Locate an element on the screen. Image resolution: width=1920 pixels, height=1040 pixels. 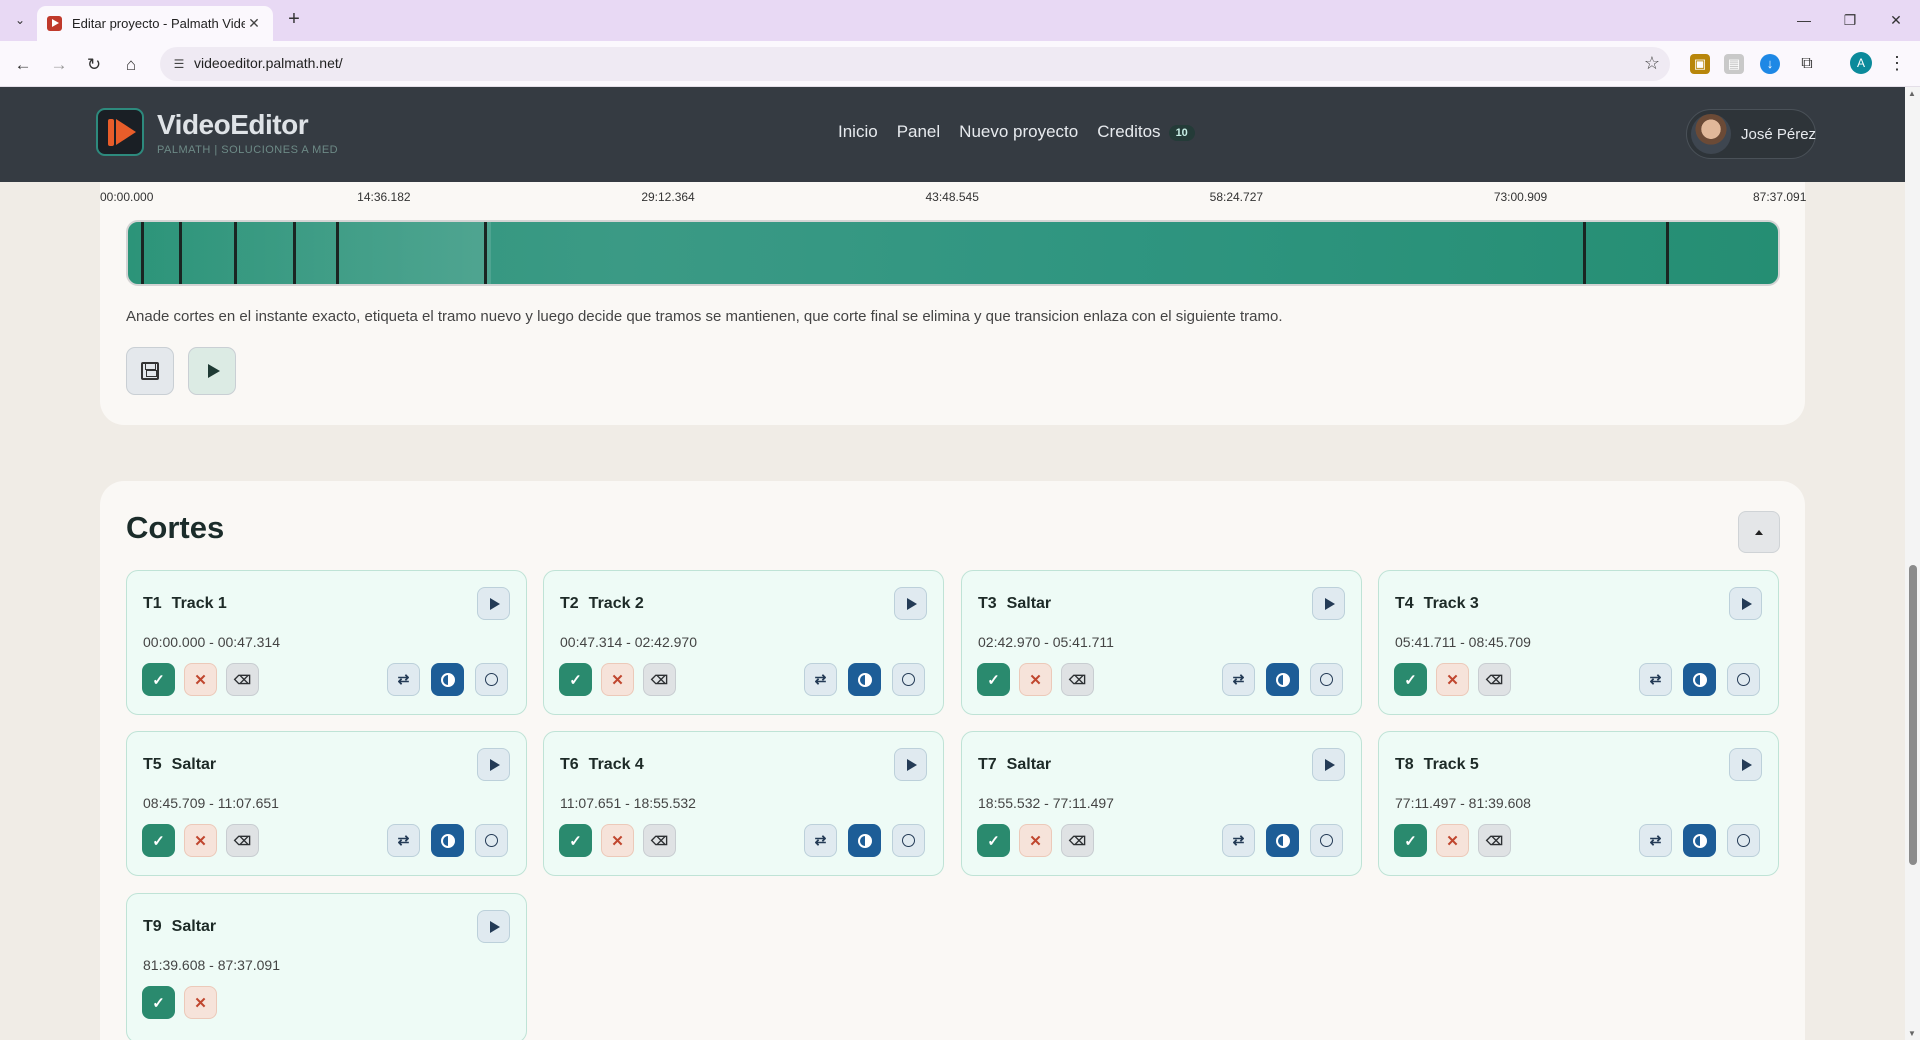
extensions-puzzle-icon: ⧉ is located at coordinates (1807, 64).